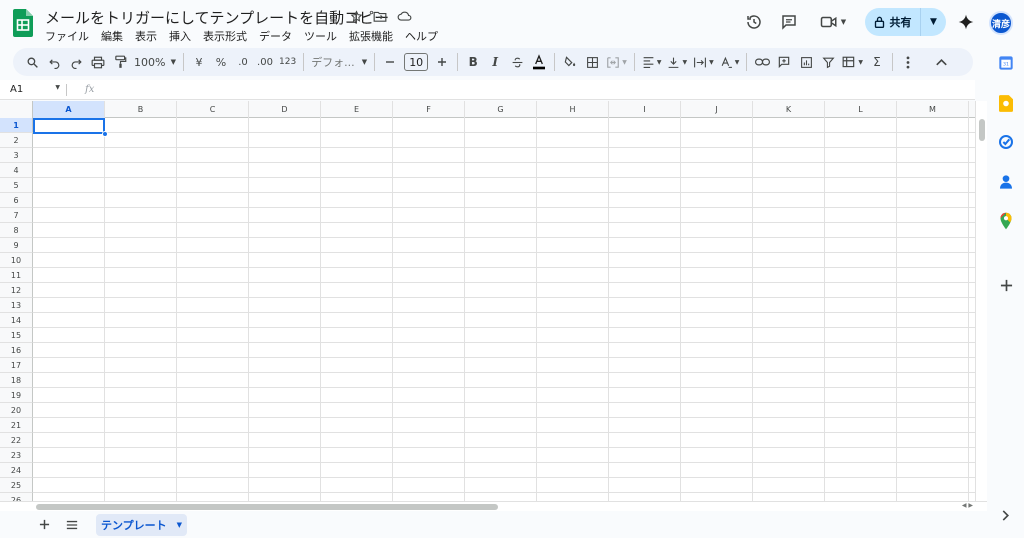 This screenshot has height=538, width=1024. I want to click on row-header: 12, so click(16, 290).